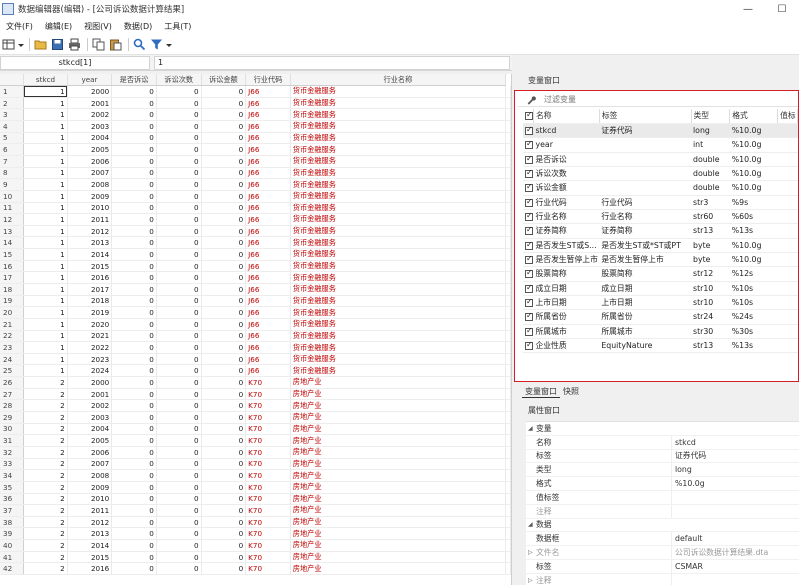 The width and height of the screenshot is (799, 585). What do you see at coordinates (255, 126) in the screenshot?
I see `table-row: 4 1 2003 0 0 0 J66 货币金融服务` at bounding box center [255, 126].